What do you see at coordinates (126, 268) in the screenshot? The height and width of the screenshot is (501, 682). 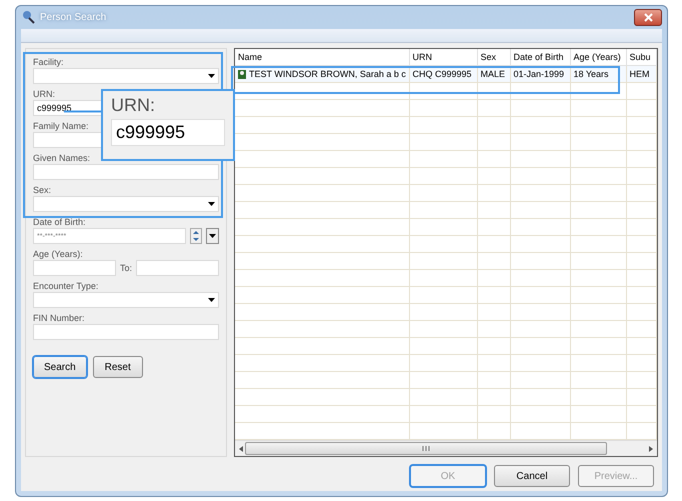 I see `to-label: To:` at bounding box center [126, 268].